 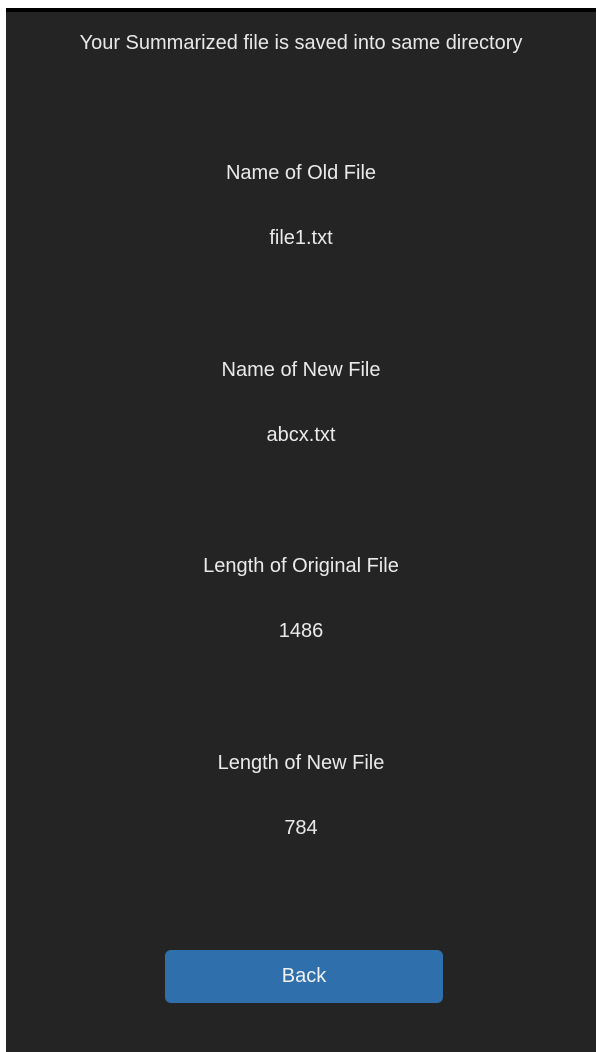 What do you see at coordinates (301, 435) in the screenshot?
I see `new-file-name-value: abcx.txt` at bounding box center [301, 435].